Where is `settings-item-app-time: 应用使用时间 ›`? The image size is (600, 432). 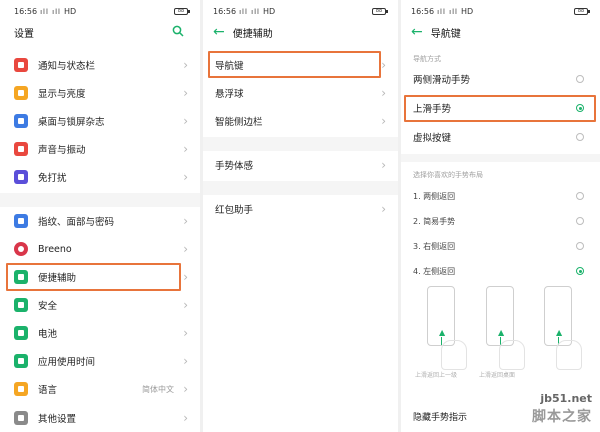 settings-item-app-time: 应用使用时间 › is located at coordinates (100, 361).